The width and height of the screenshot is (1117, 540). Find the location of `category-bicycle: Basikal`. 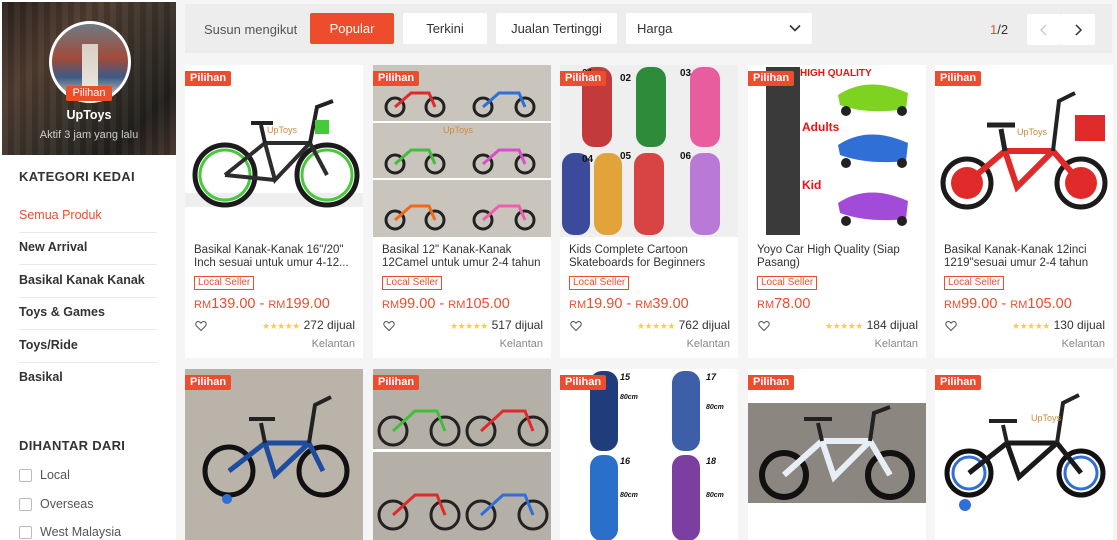

category-bicycle: Basikal is located at coordinates (88, 377).